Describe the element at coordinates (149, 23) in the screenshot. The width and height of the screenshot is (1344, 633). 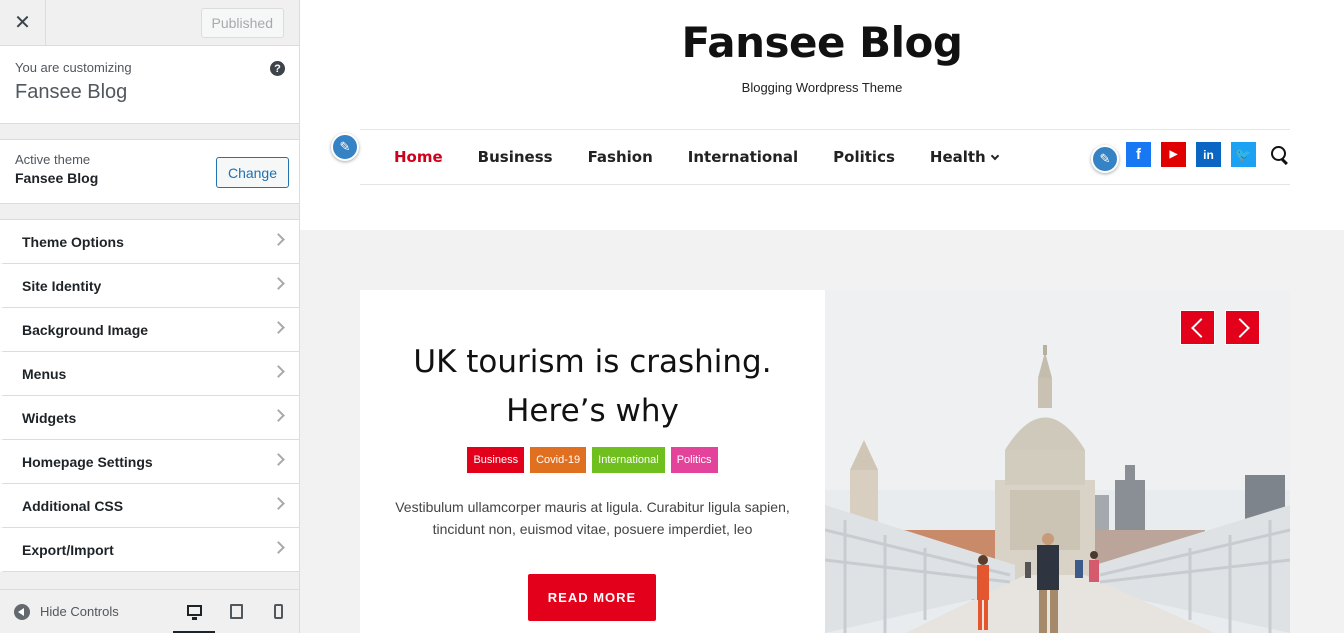
I see `sidebar-header: ✕ Published` at that location.